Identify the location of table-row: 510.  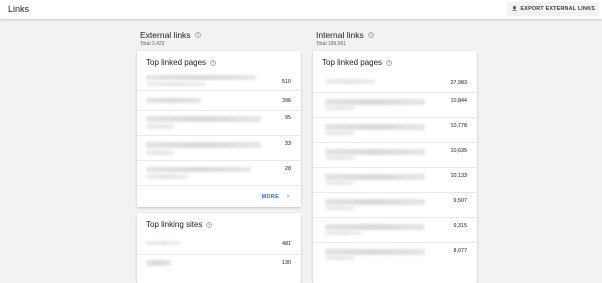
(219, 81).